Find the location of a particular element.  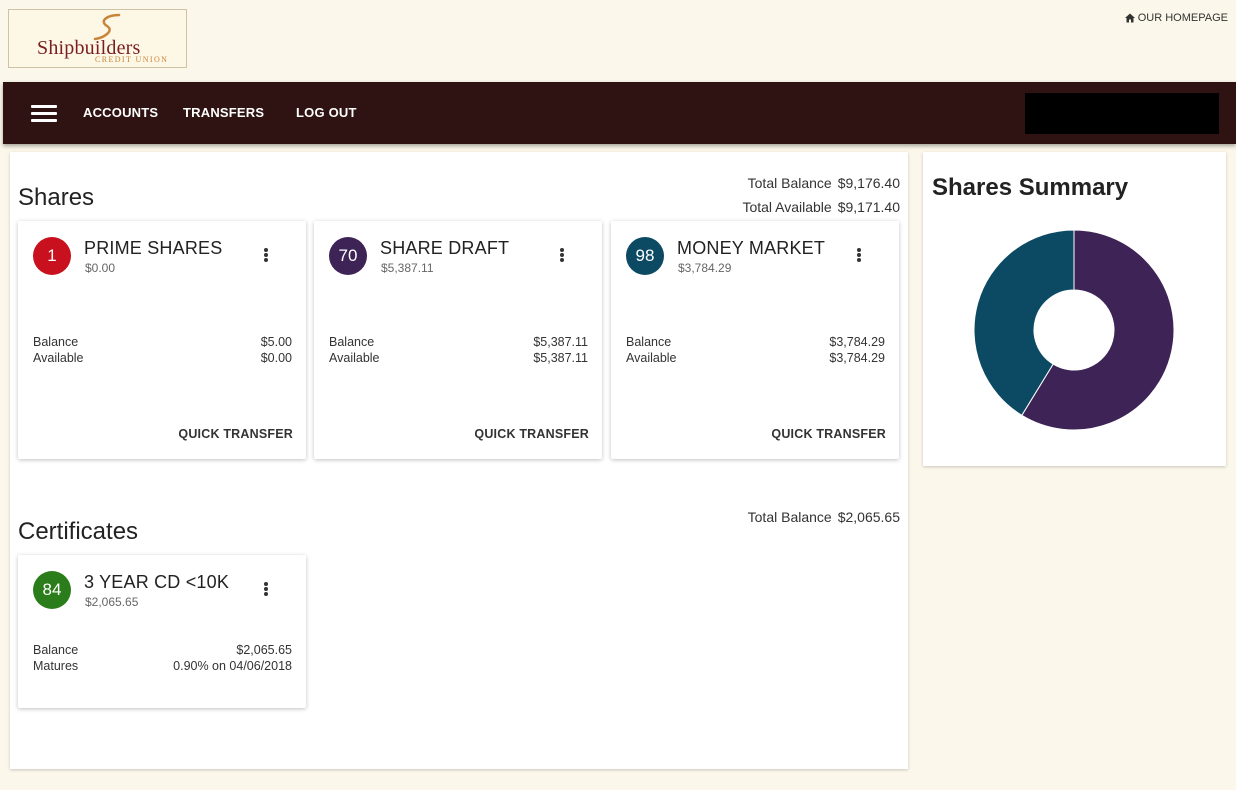

account-number-badge: 1 is located at coordinates (52, 256).